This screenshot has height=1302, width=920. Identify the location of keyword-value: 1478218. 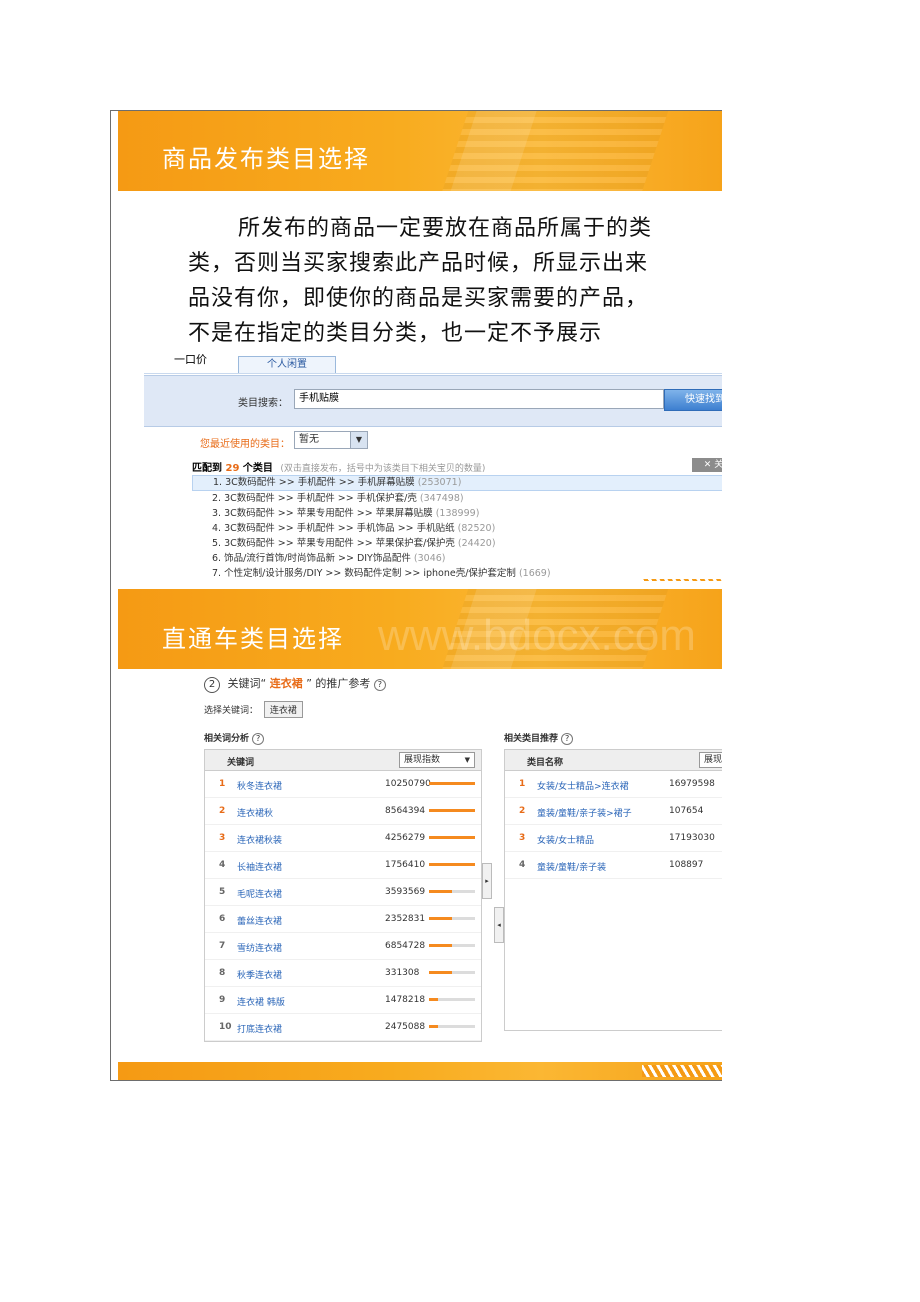
(405, 1000).